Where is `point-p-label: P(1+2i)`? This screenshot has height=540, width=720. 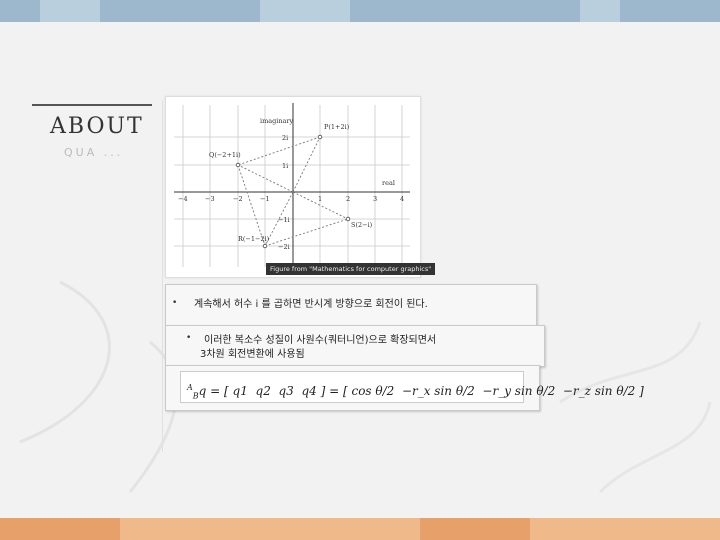
point-p-label: P(1+2i) is located at coordinates (337, 127).